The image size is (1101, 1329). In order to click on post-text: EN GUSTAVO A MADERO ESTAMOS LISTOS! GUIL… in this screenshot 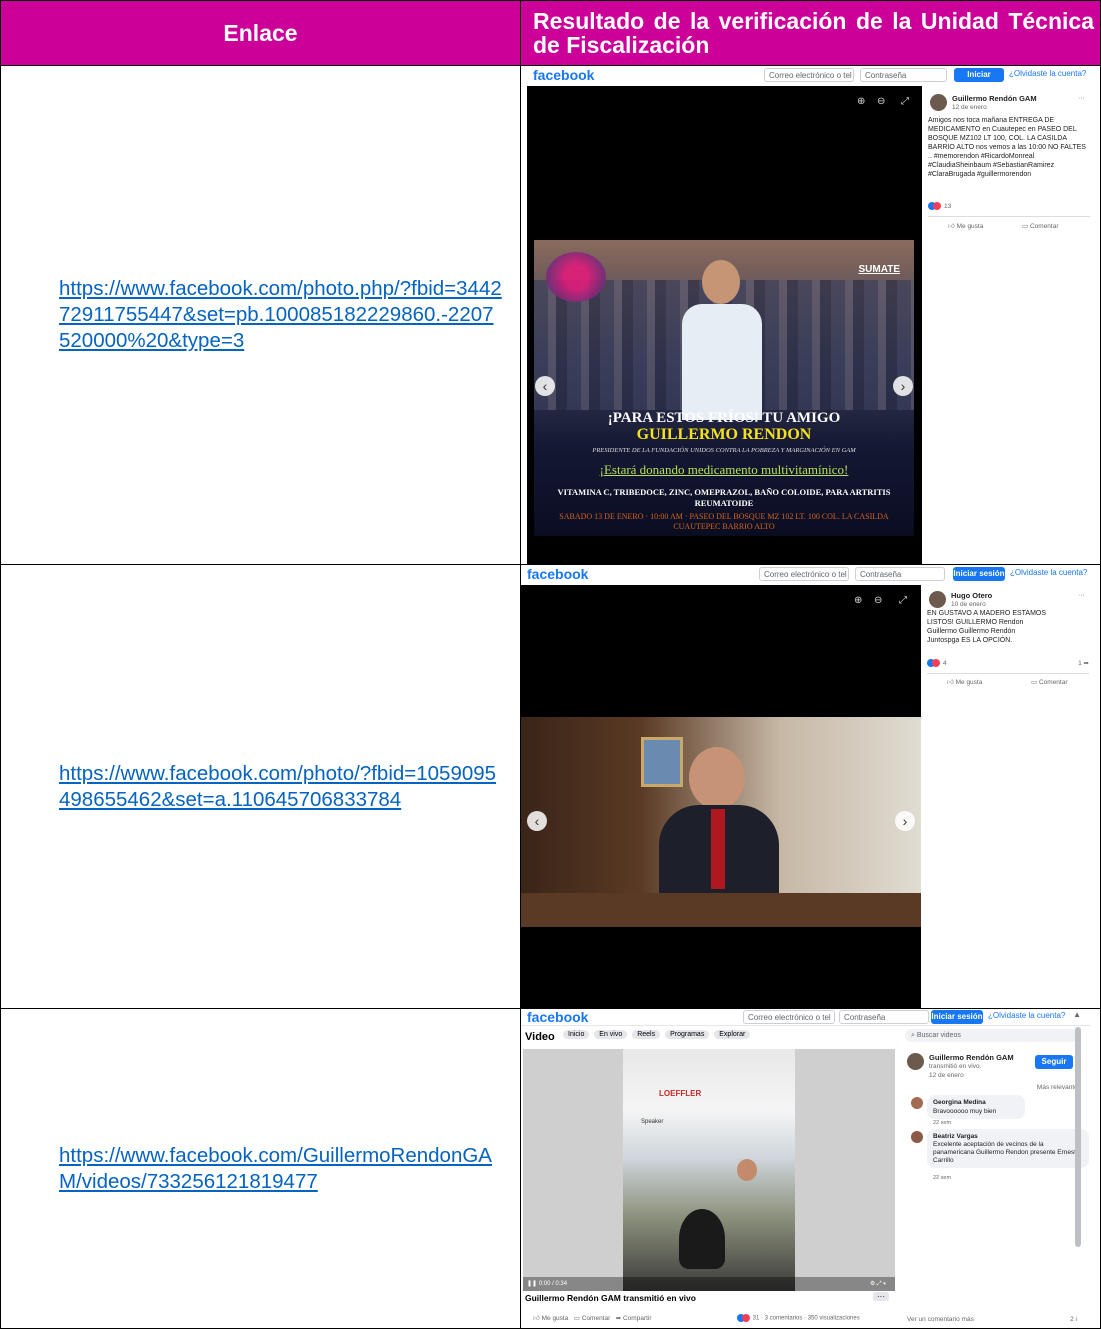, I will do `click(987, 627)`.